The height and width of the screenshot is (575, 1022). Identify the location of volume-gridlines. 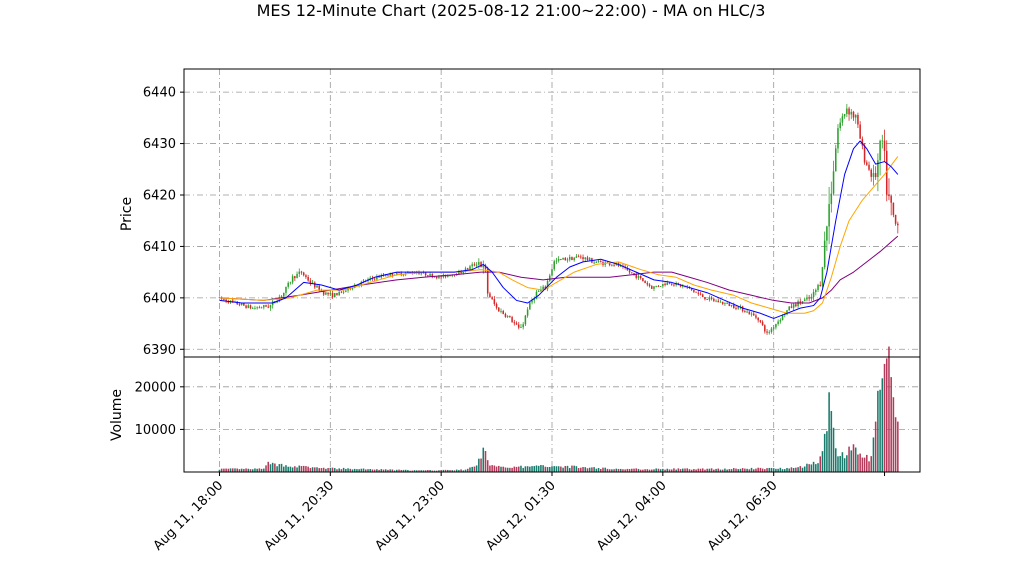
(552, 414).